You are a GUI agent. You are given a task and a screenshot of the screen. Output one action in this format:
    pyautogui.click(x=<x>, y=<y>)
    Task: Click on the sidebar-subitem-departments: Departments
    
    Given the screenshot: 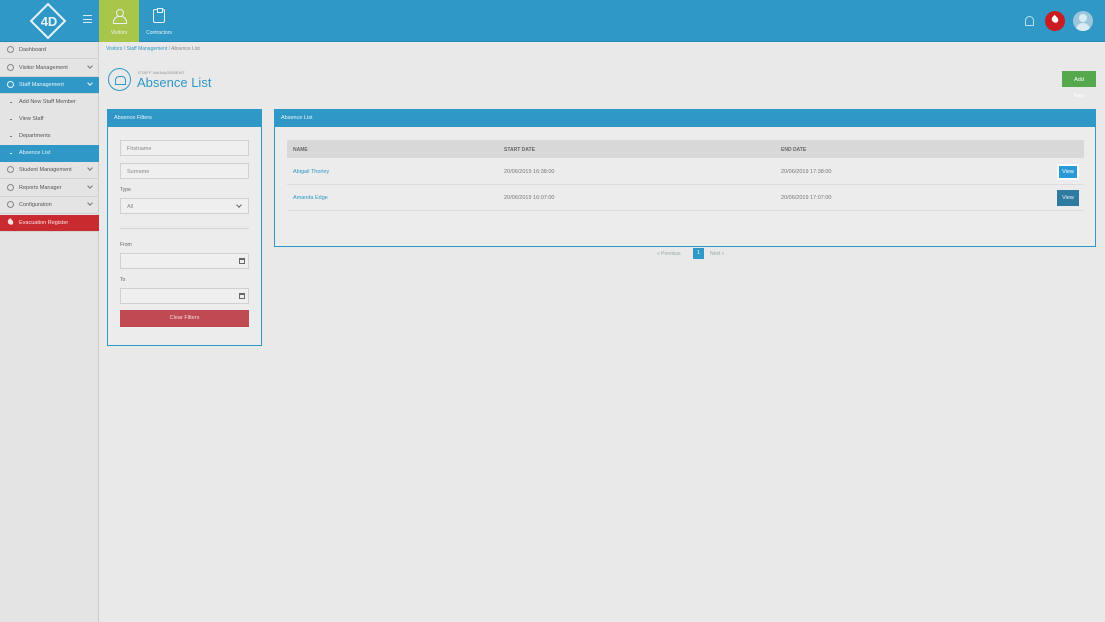 What is the action you would take?
    pyautogui.click(x=49, y=136)
    